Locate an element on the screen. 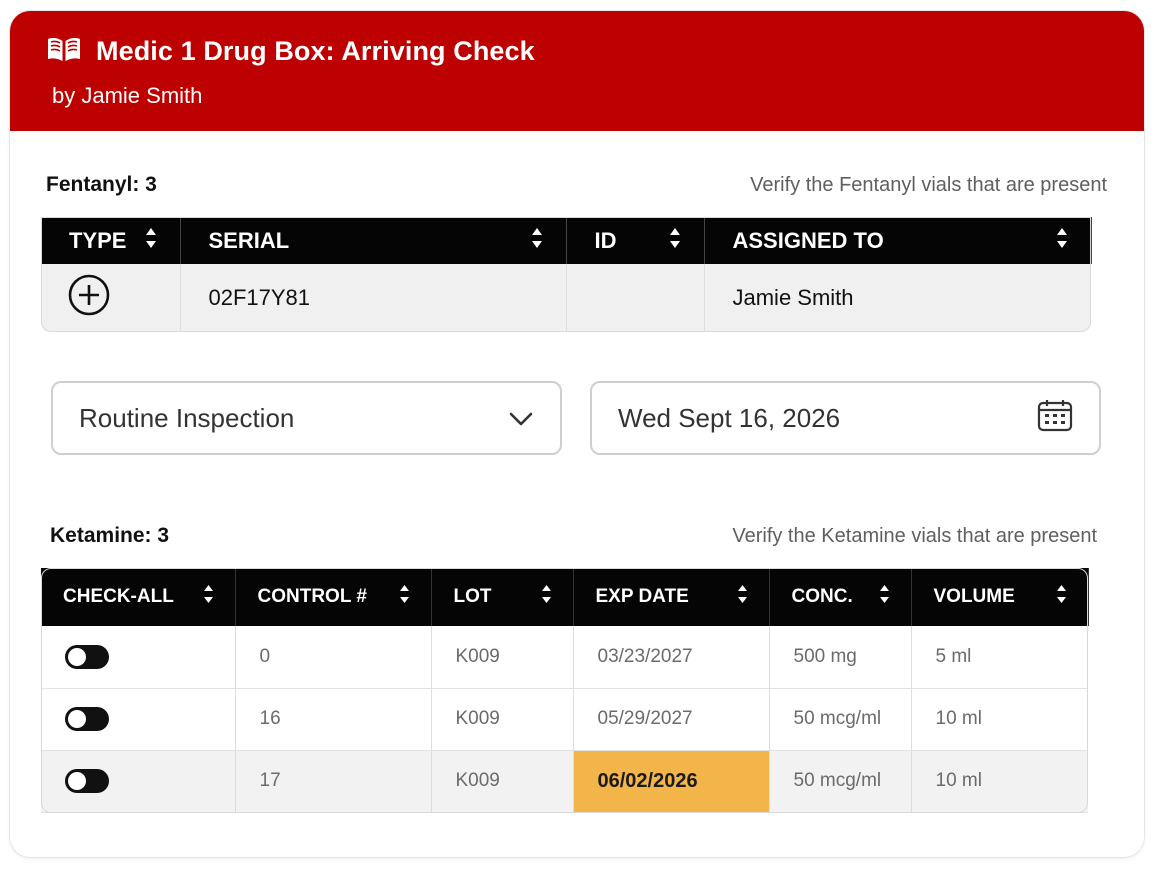 Image resolution: width=1154 pixels, height=880 pixels. column-header-assigned-to: ASSIGNED TO is located at coordinates (898, 240).